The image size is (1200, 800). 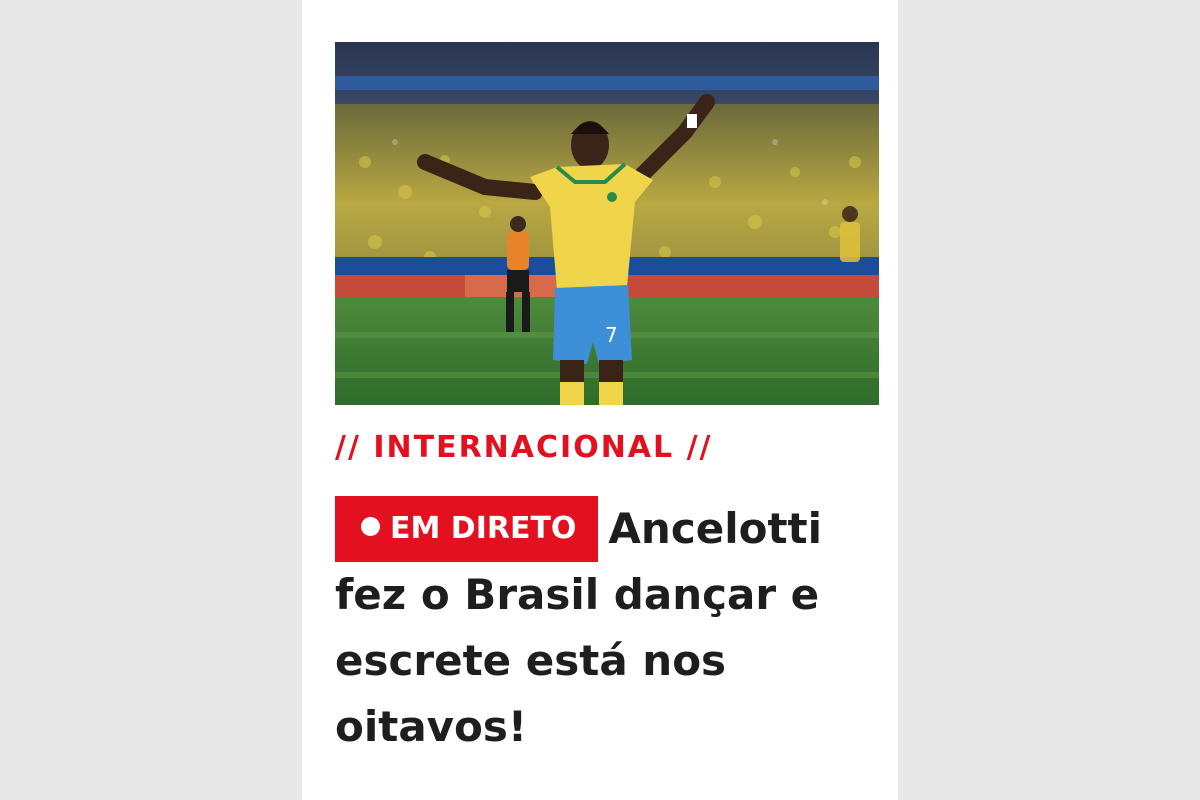 What do you see at coordinates (483, 528) in the screenshot?
I see `live-badge-label: EM DIRETO` at bounding box center [483, 528].